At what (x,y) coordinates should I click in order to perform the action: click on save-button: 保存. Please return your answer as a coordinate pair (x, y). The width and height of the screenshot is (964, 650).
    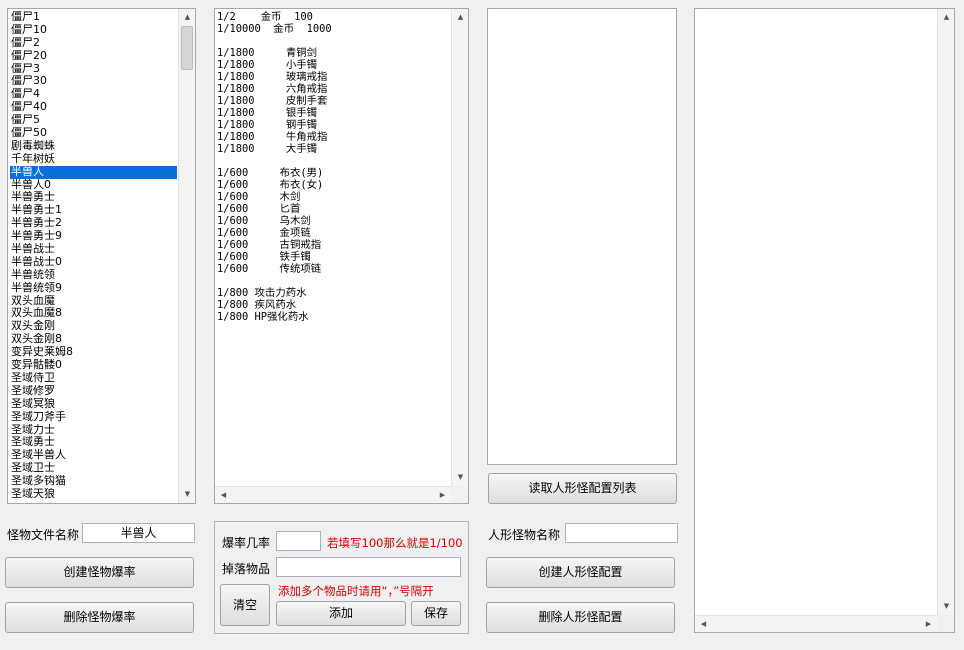
    Looking at the image, I should click on (436, 613).